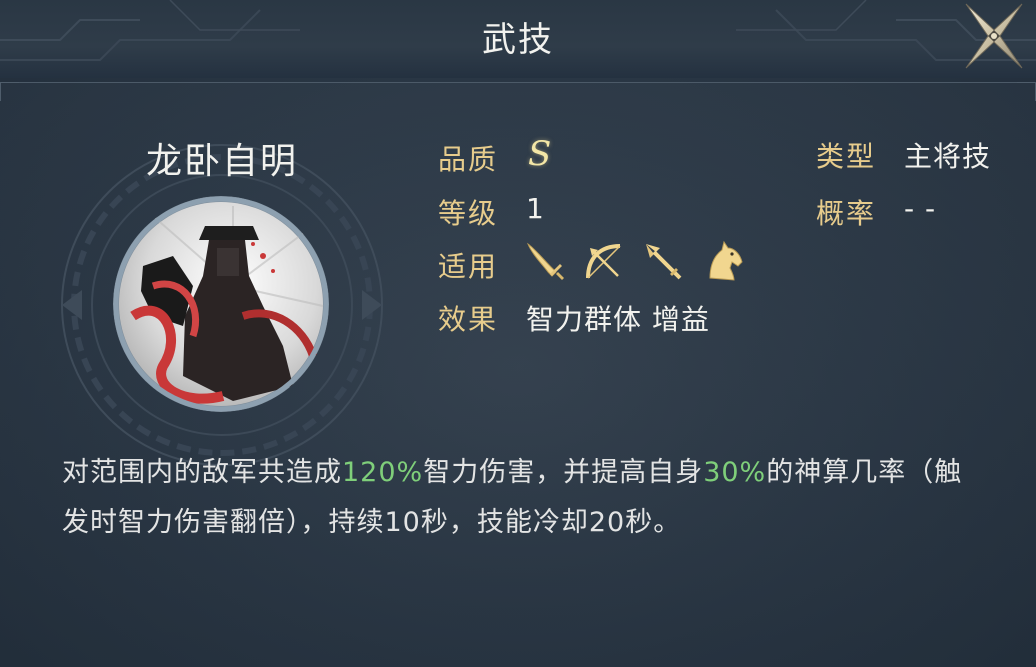 This screenshot has width=1036, height=667. Describe the element at coordinates (618, 319) in the screenshot. I see `effect-value: 智力群体 增益` at that location.